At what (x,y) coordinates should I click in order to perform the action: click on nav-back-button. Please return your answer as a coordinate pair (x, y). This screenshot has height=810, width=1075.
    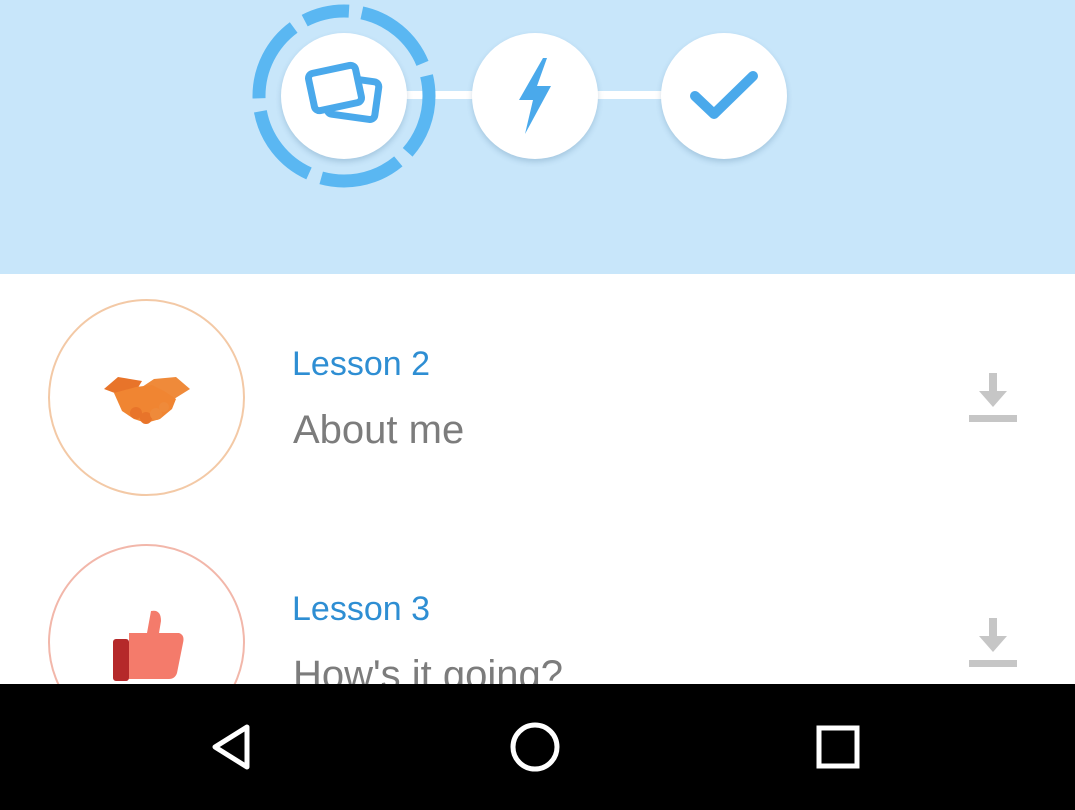
    Looking at the image, I should click on (232, 747).